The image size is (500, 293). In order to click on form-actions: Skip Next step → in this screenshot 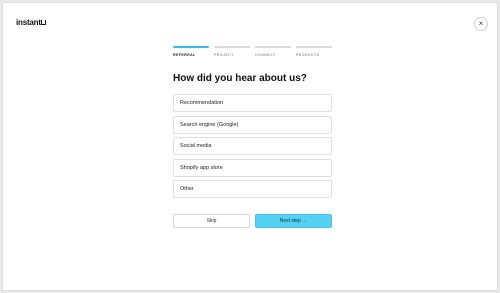, I will do `click(252, 221)`.